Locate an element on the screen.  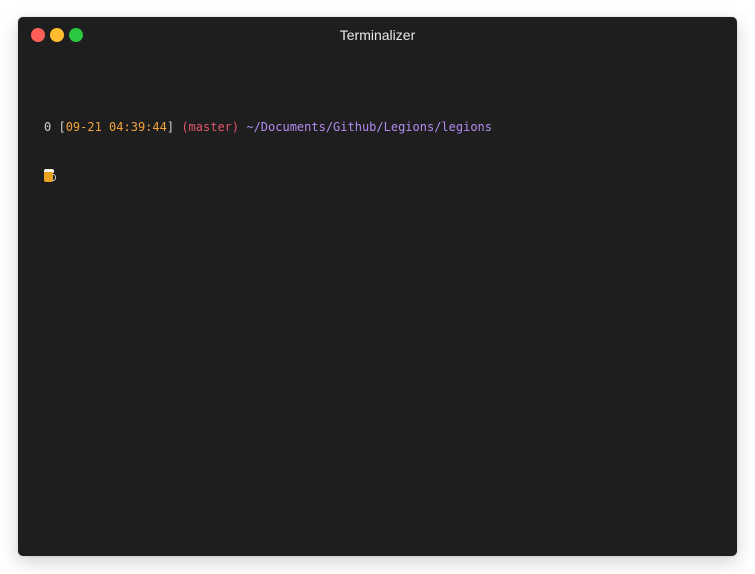
git-branch: (master) is located at coordinates (210, 127).